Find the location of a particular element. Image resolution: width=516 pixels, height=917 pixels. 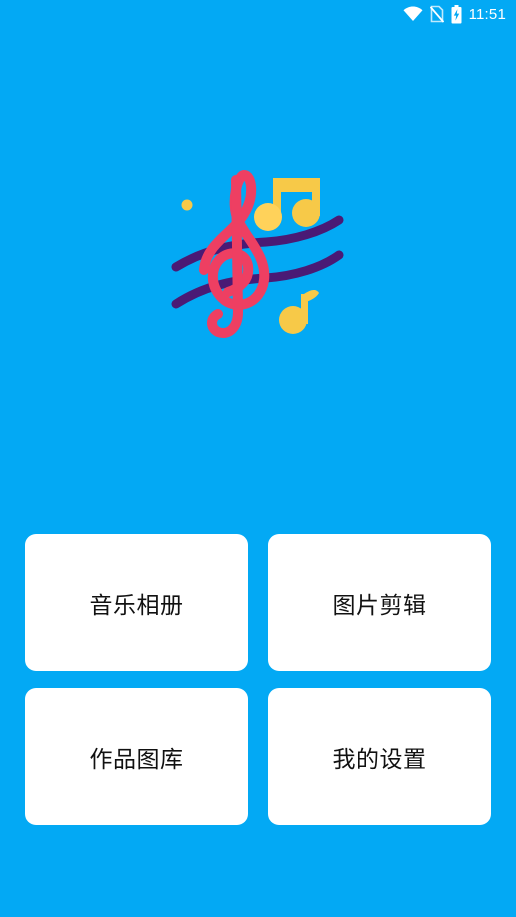

music-notes-treble-clef-icon is located at coordinates (257, 254).